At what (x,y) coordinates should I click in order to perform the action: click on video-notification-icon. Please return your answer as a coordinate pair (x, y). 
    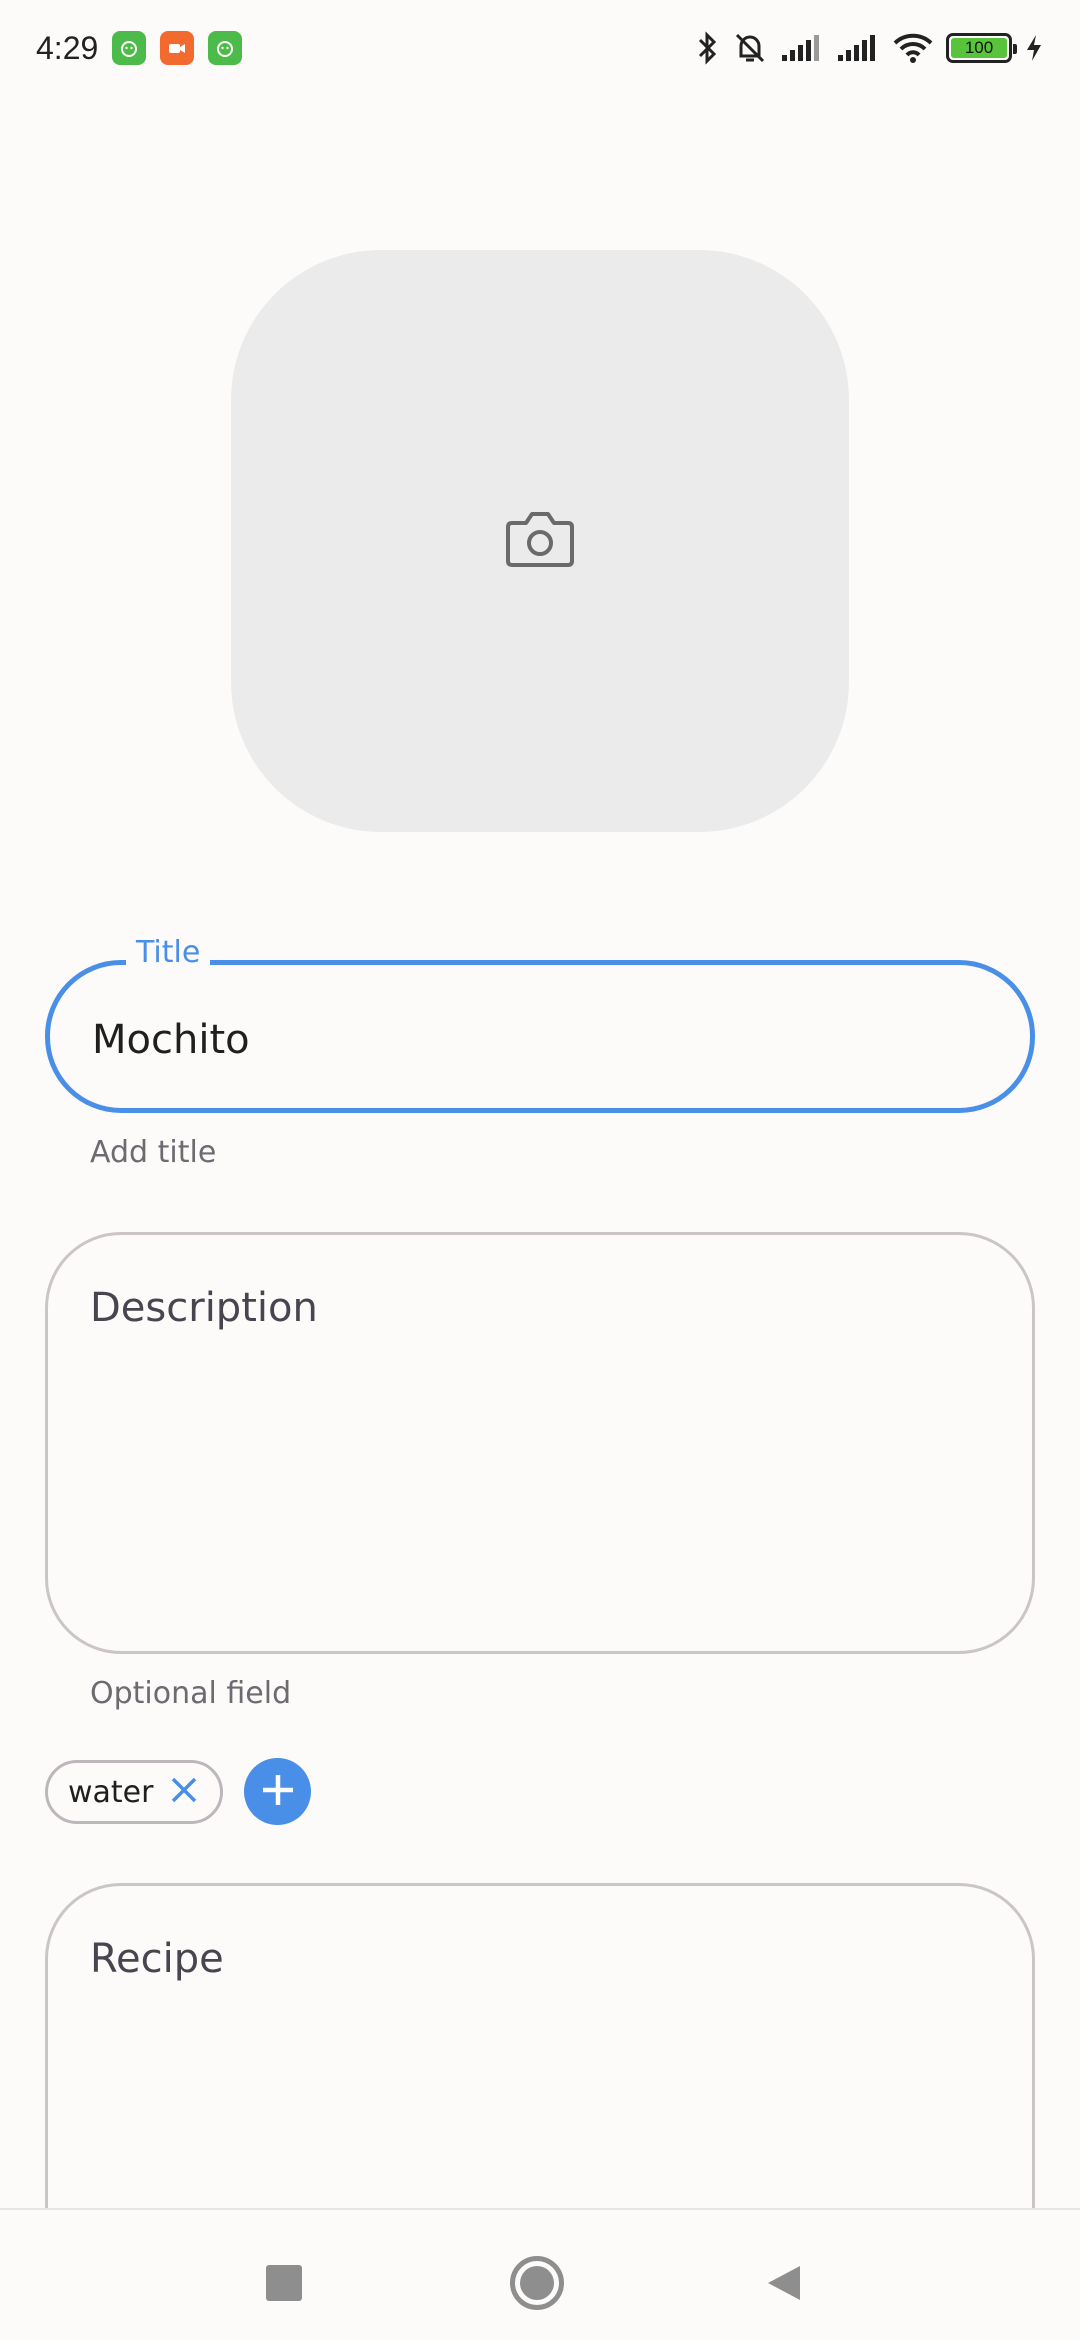
    Looking at the image, I should click on (177, 48).